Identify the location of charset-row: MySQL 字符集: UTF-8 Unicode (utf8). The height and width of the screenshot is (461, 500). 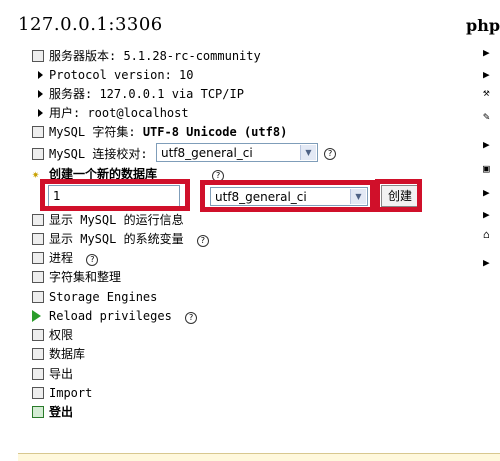
(159, 132).